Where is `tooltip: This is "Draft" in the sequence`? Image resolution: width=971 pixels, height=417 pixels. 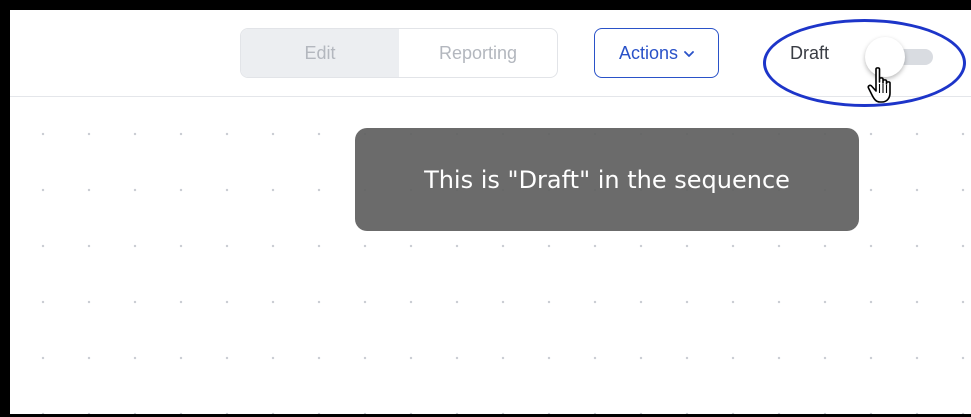 tooltip: This is "Draft" in the sequence is located at coordinates (607, 179).